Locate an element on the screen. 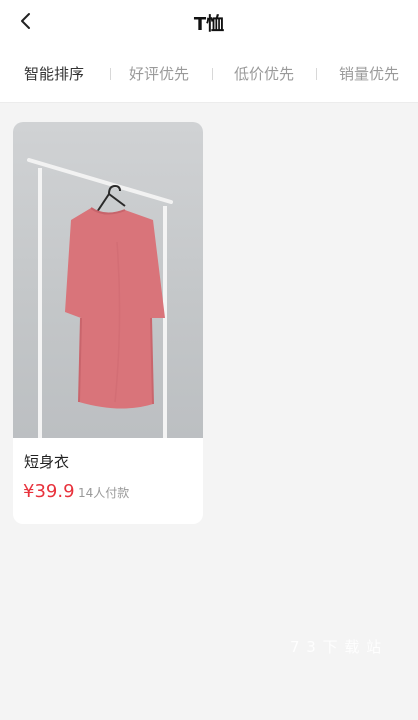 This screenshot has height=720, width=418. buyer-count: 14人付款 is located at coordinates (104, 493).